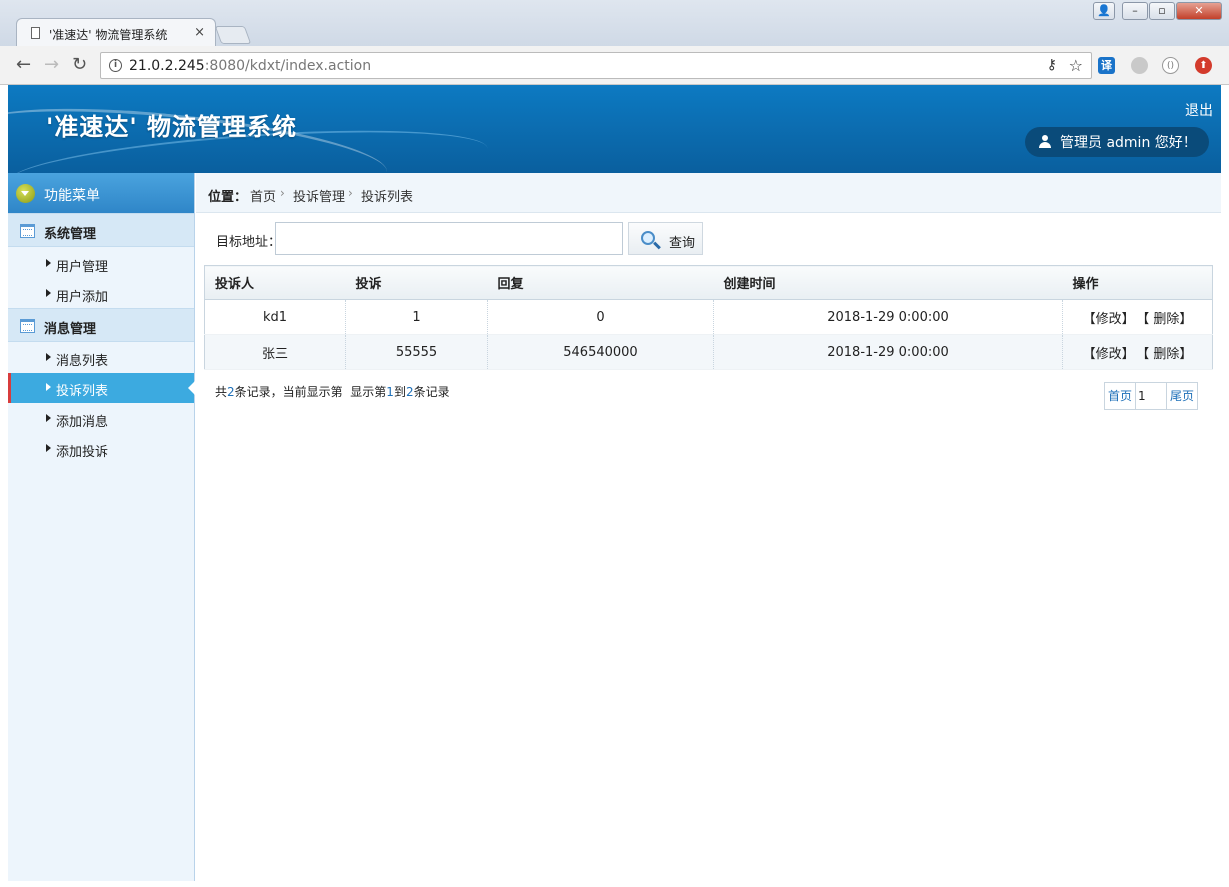  What do you see at coordinates (387, 197) in the screenshot?
I see `breadcrumb-complaint-list: 投诉列表` at bounding box center [387, 197].